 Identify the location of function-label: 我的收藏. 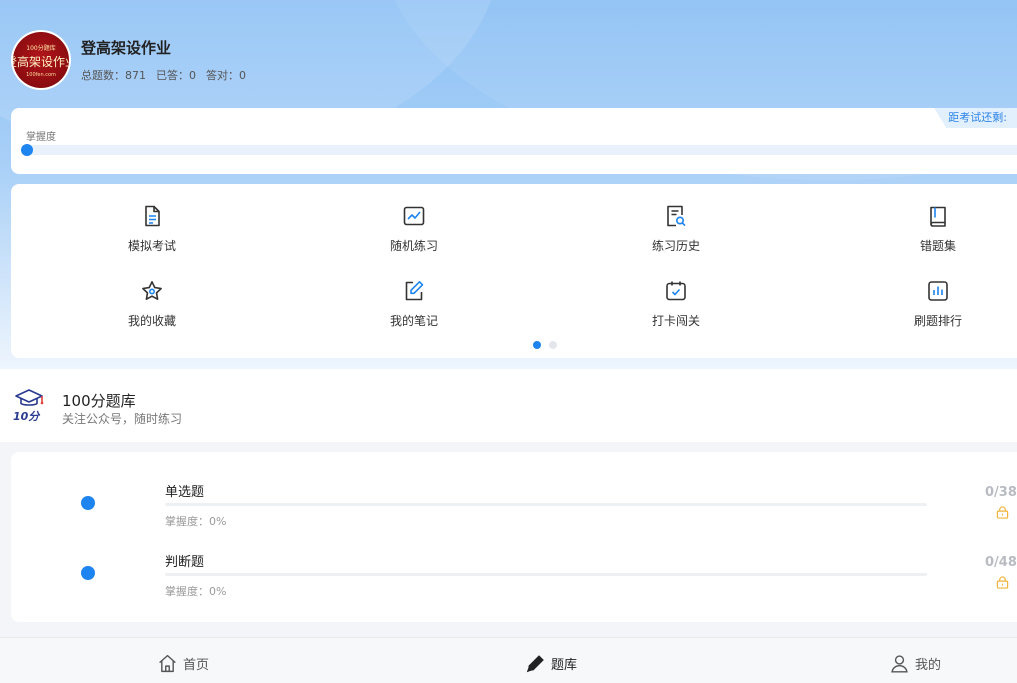
(151, 321).